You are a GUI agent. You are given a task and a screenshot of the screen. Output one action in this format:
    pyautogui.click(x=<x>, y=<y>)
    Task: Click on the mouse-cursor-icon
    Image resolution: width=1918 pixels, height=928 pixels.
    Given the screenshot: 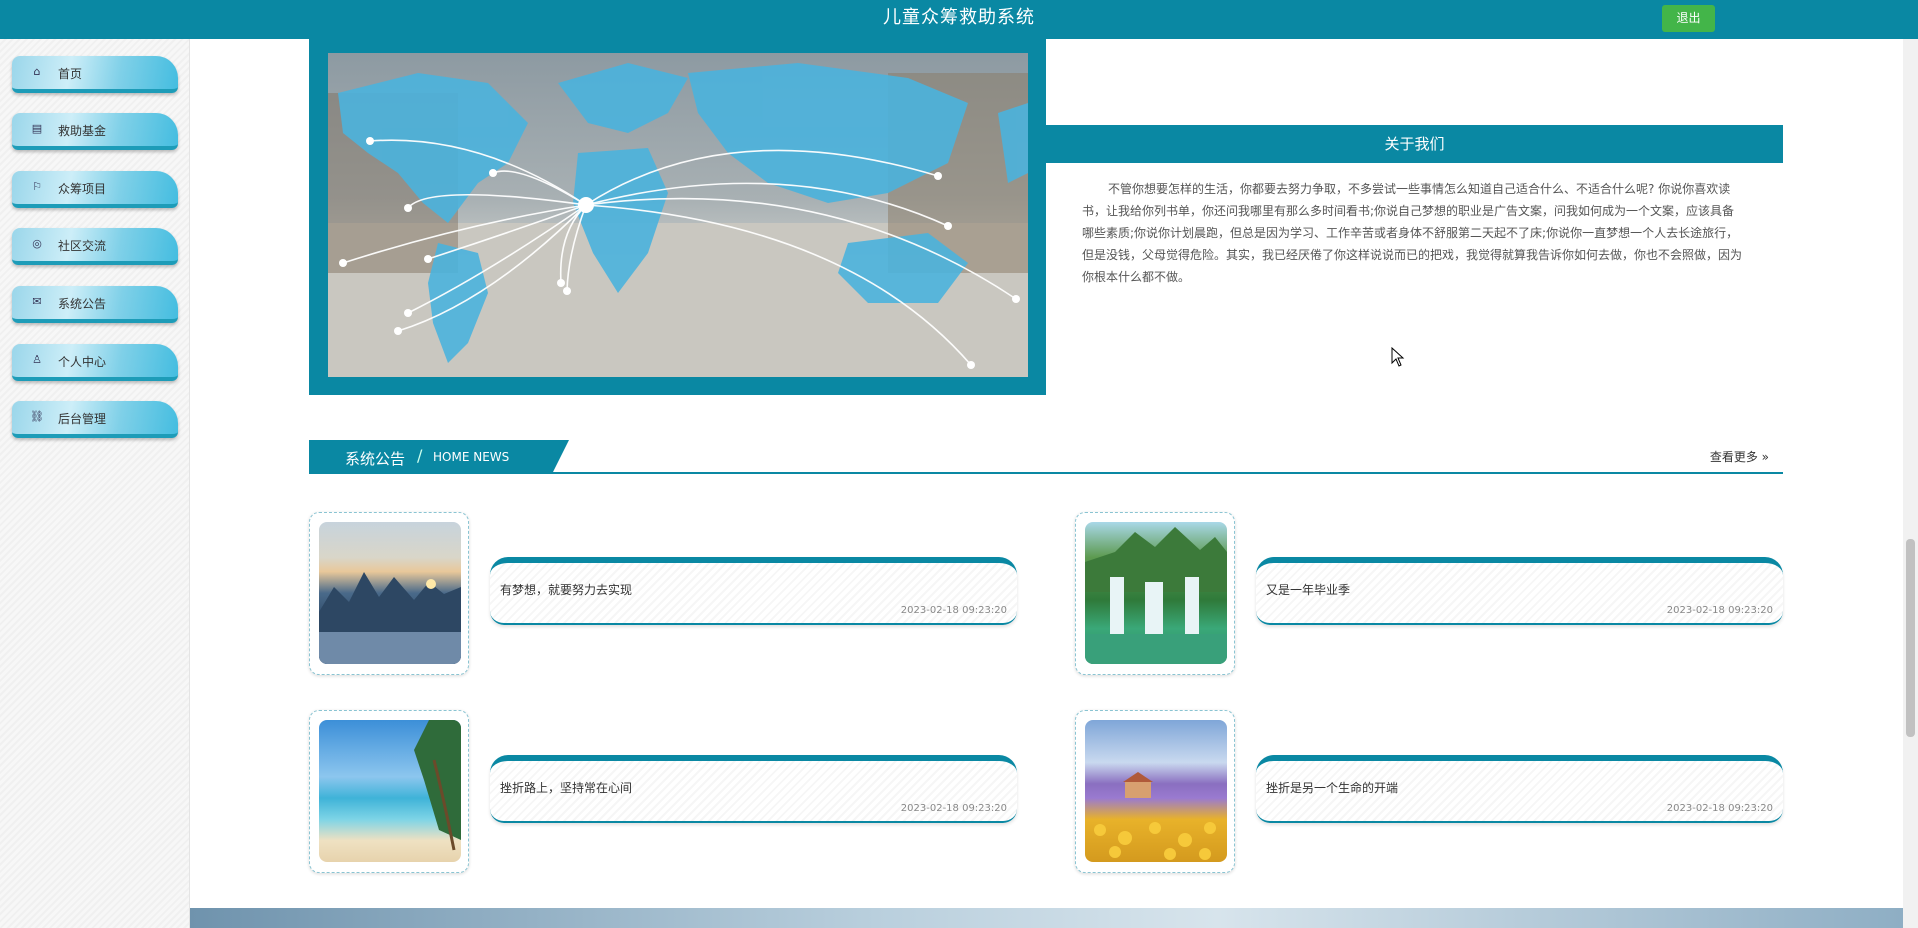 What is the action you would take?
    pyautogui.click(x=1398, y=357)
    